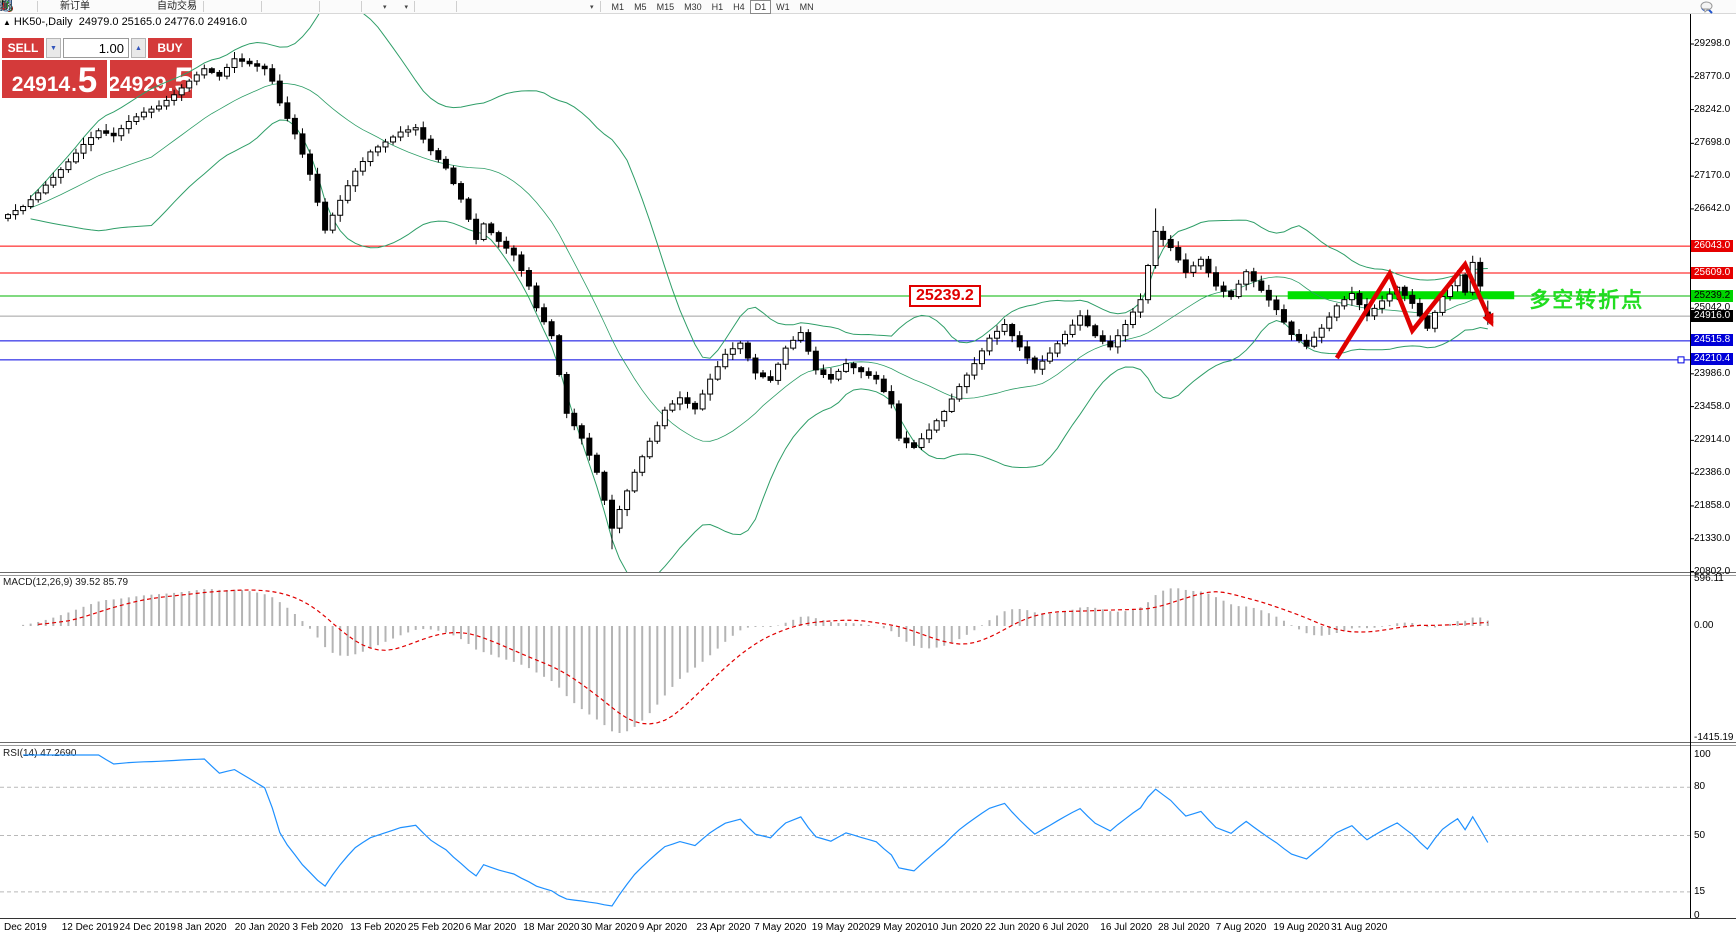 Image resolution: width=1736 pixels, height=937 pixels. Describe the element at coordinates (1712, 176) in the screenshot. I see `price-axis-tick: 27170.0` at that location.